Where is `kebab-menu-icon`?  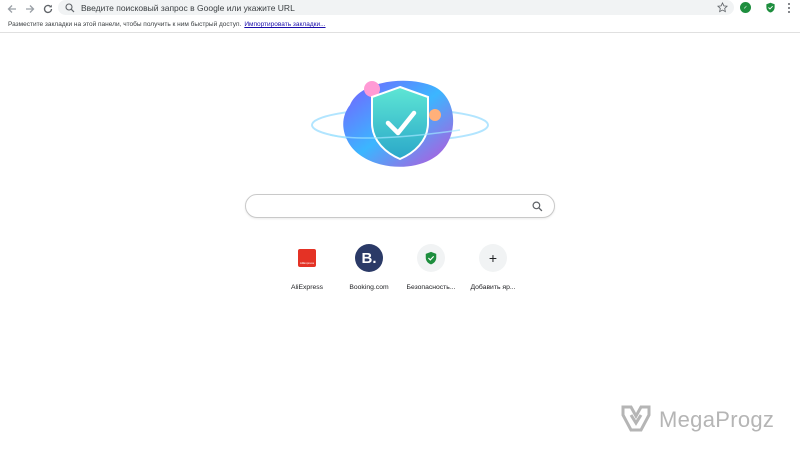 kebab-menu-icon is located at coordinates (789, 8).